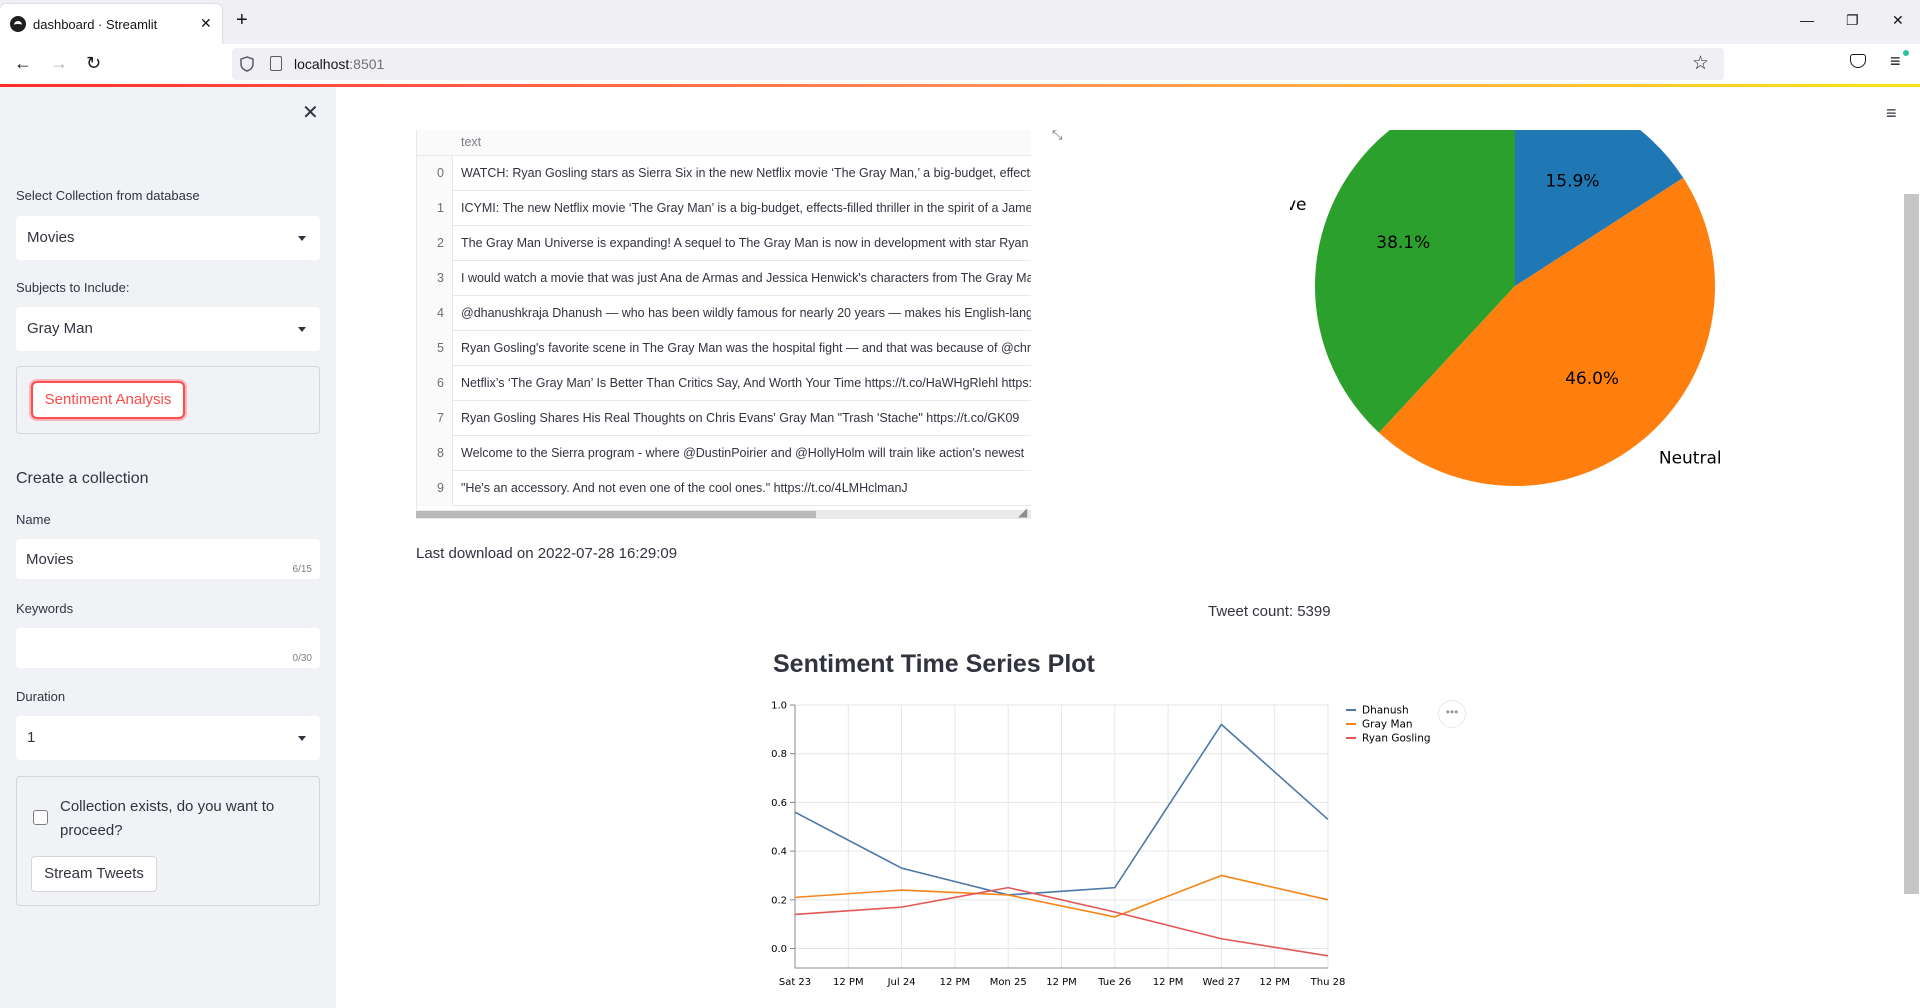 The image size is (1920, 1008). Describe the element at coordinates (339, 64) in the screenshot. I see `url-text: localhost:8501` at that location.